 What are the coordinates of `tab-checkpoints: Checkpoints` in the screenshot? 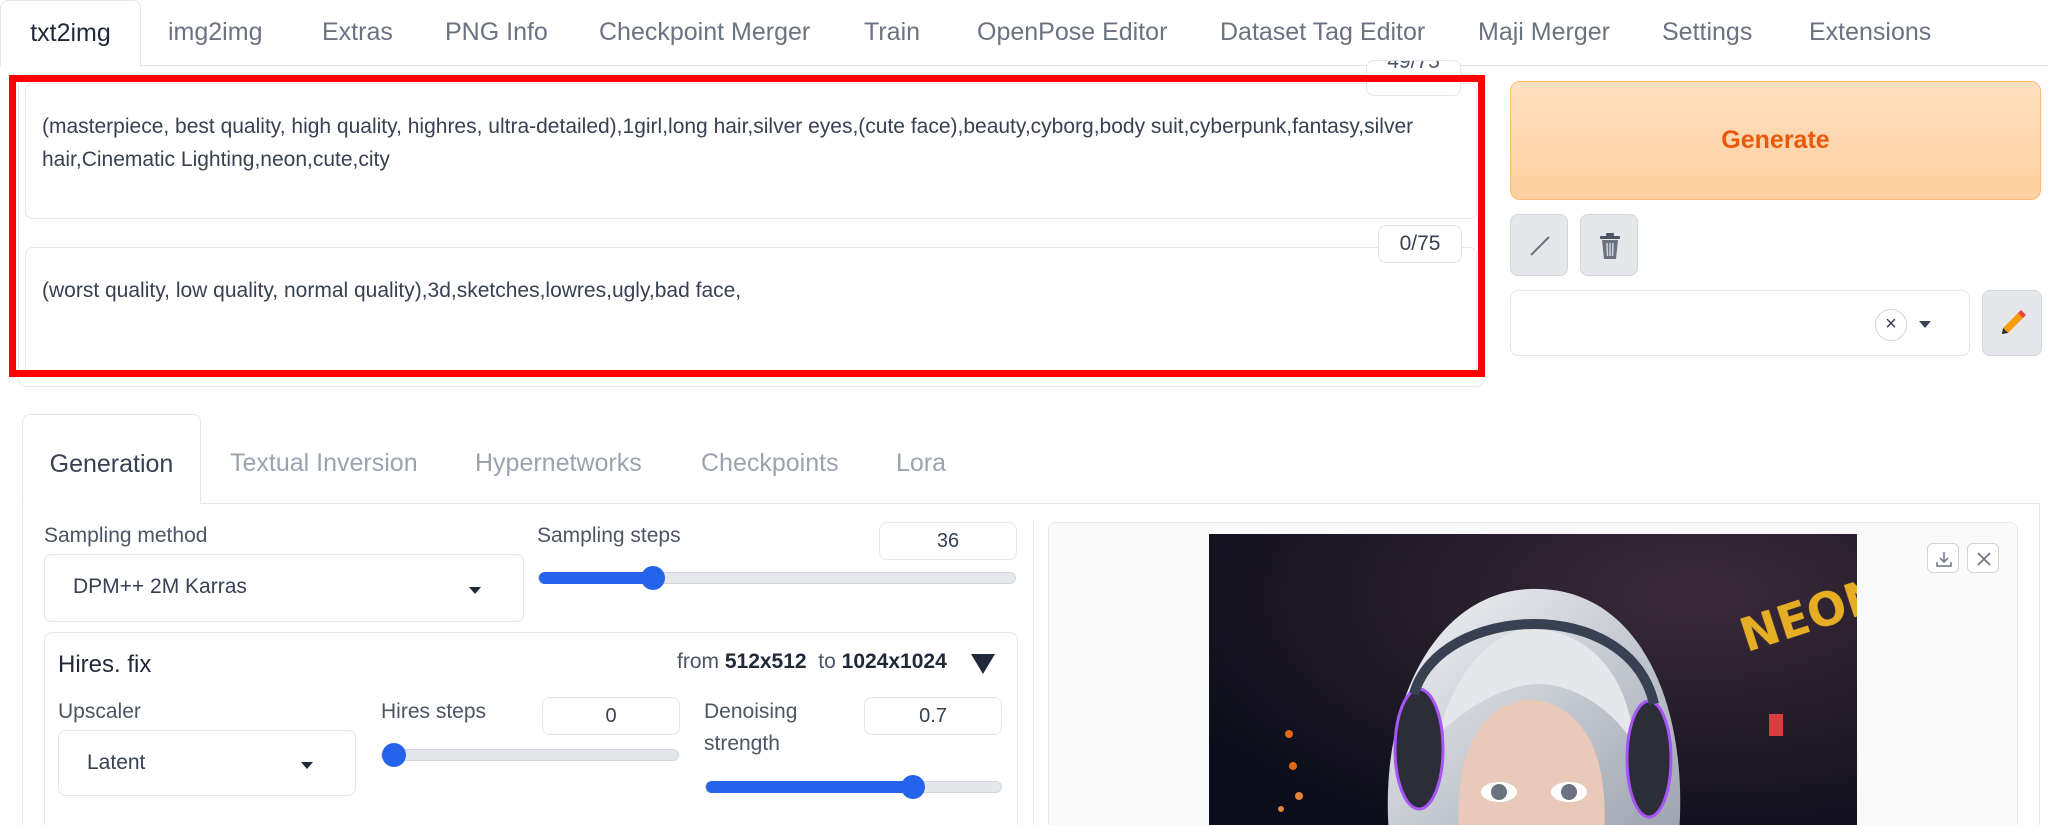 It's located at (770, 463).